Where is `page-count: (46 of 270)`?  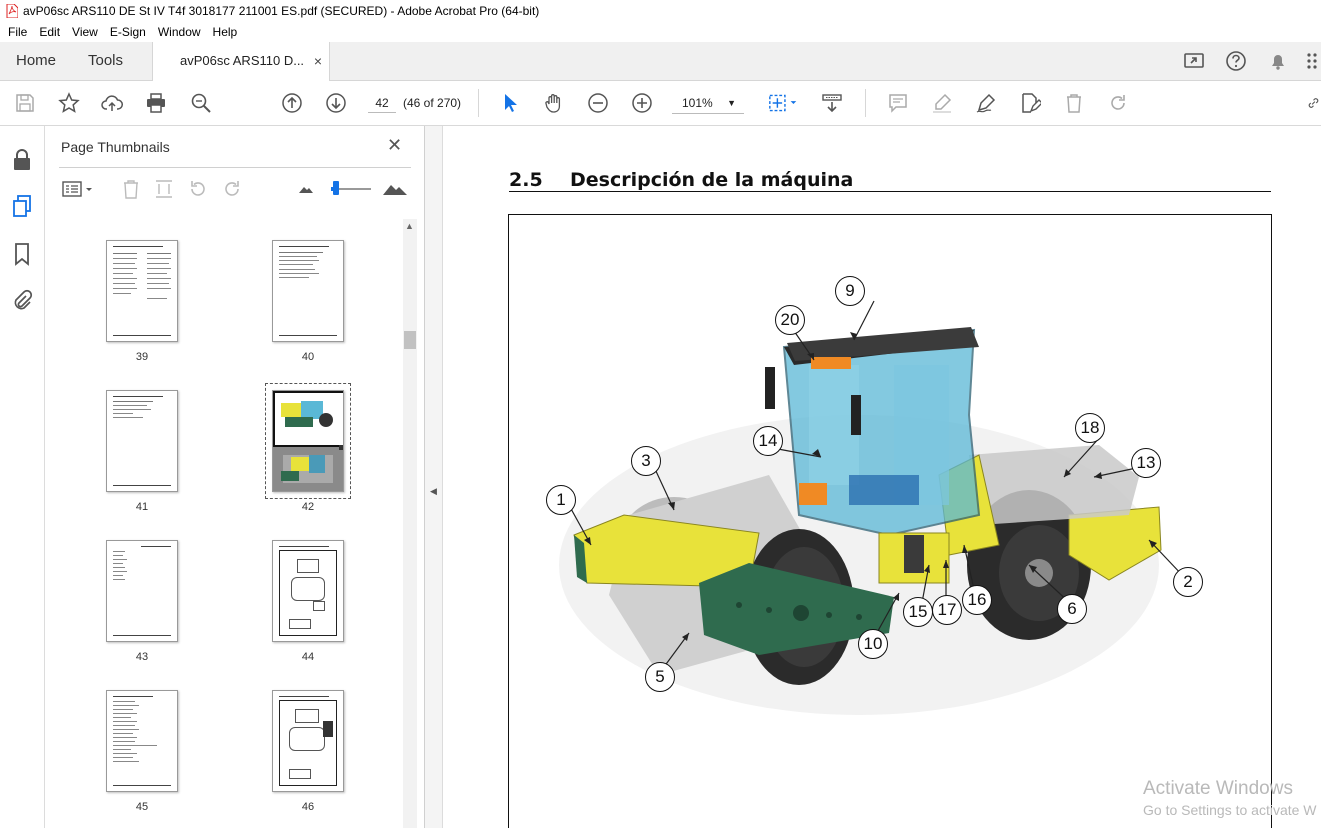 page-count: (46 of 270) is located at coordinates (432, 103).